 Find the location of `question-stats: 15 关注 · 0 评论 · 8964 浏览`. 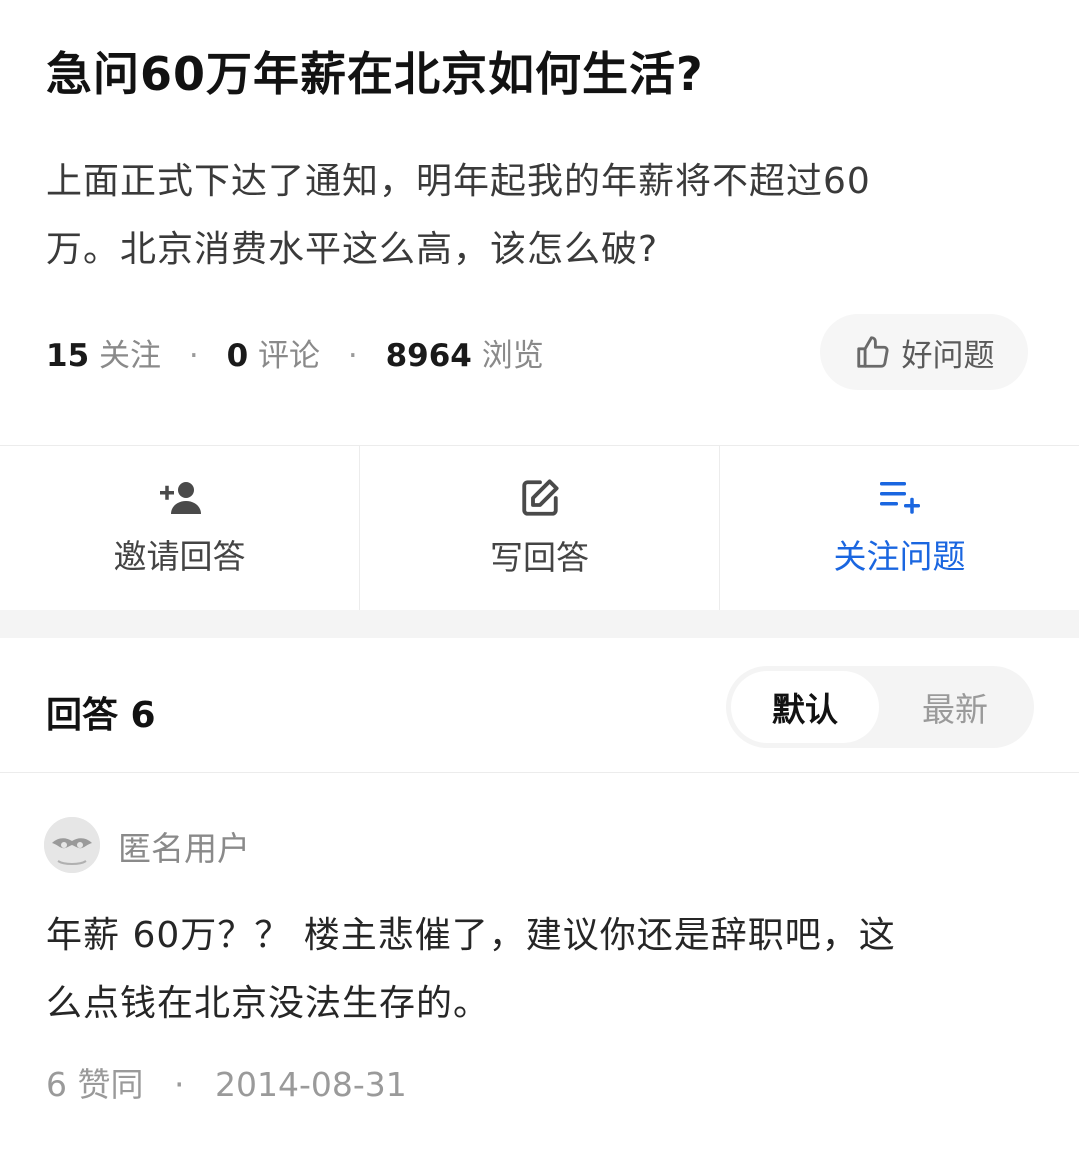

question-stats: 15 关注 · 0 评论 · 8964 浏览 is located at coordinates (295, 352).